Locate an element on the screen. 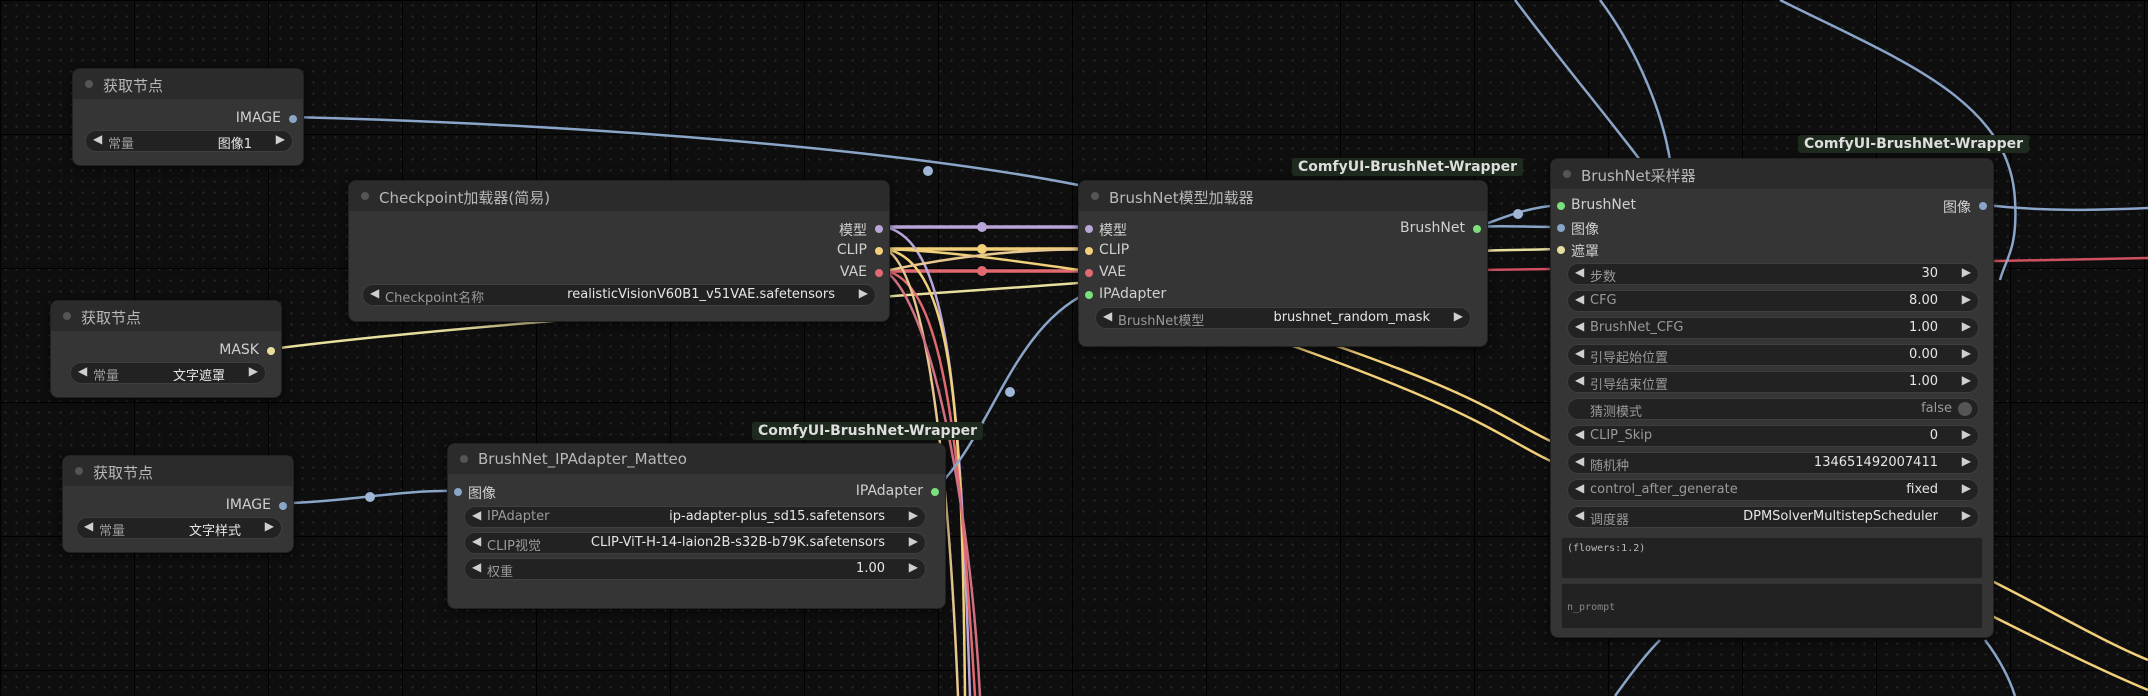  widget-label: 引导起始位置 is located at coordinates (1629, 358).